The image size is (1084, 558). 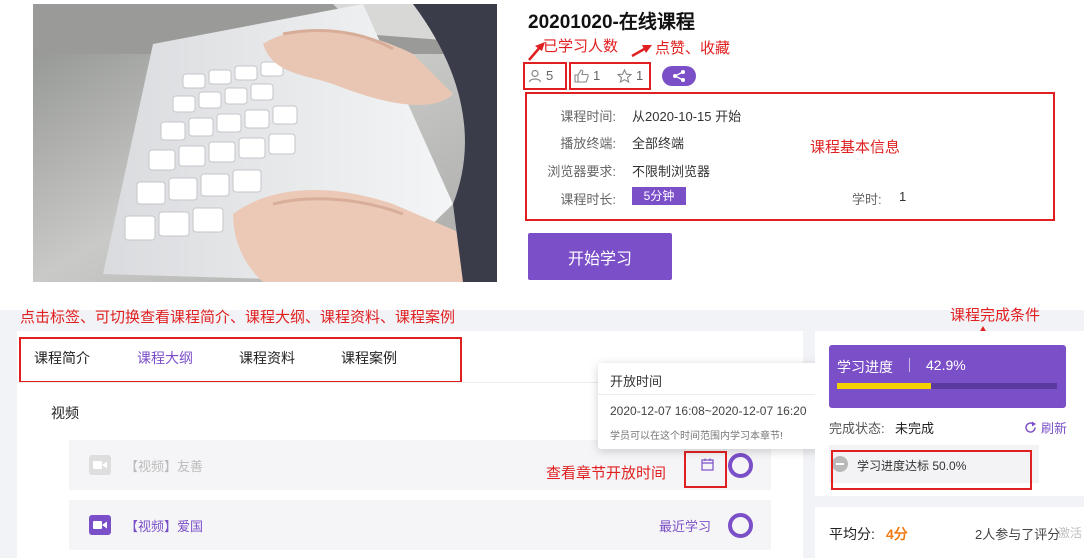 I want to click on chapter-title: 【视频】友善, so click(x=164, y=466).